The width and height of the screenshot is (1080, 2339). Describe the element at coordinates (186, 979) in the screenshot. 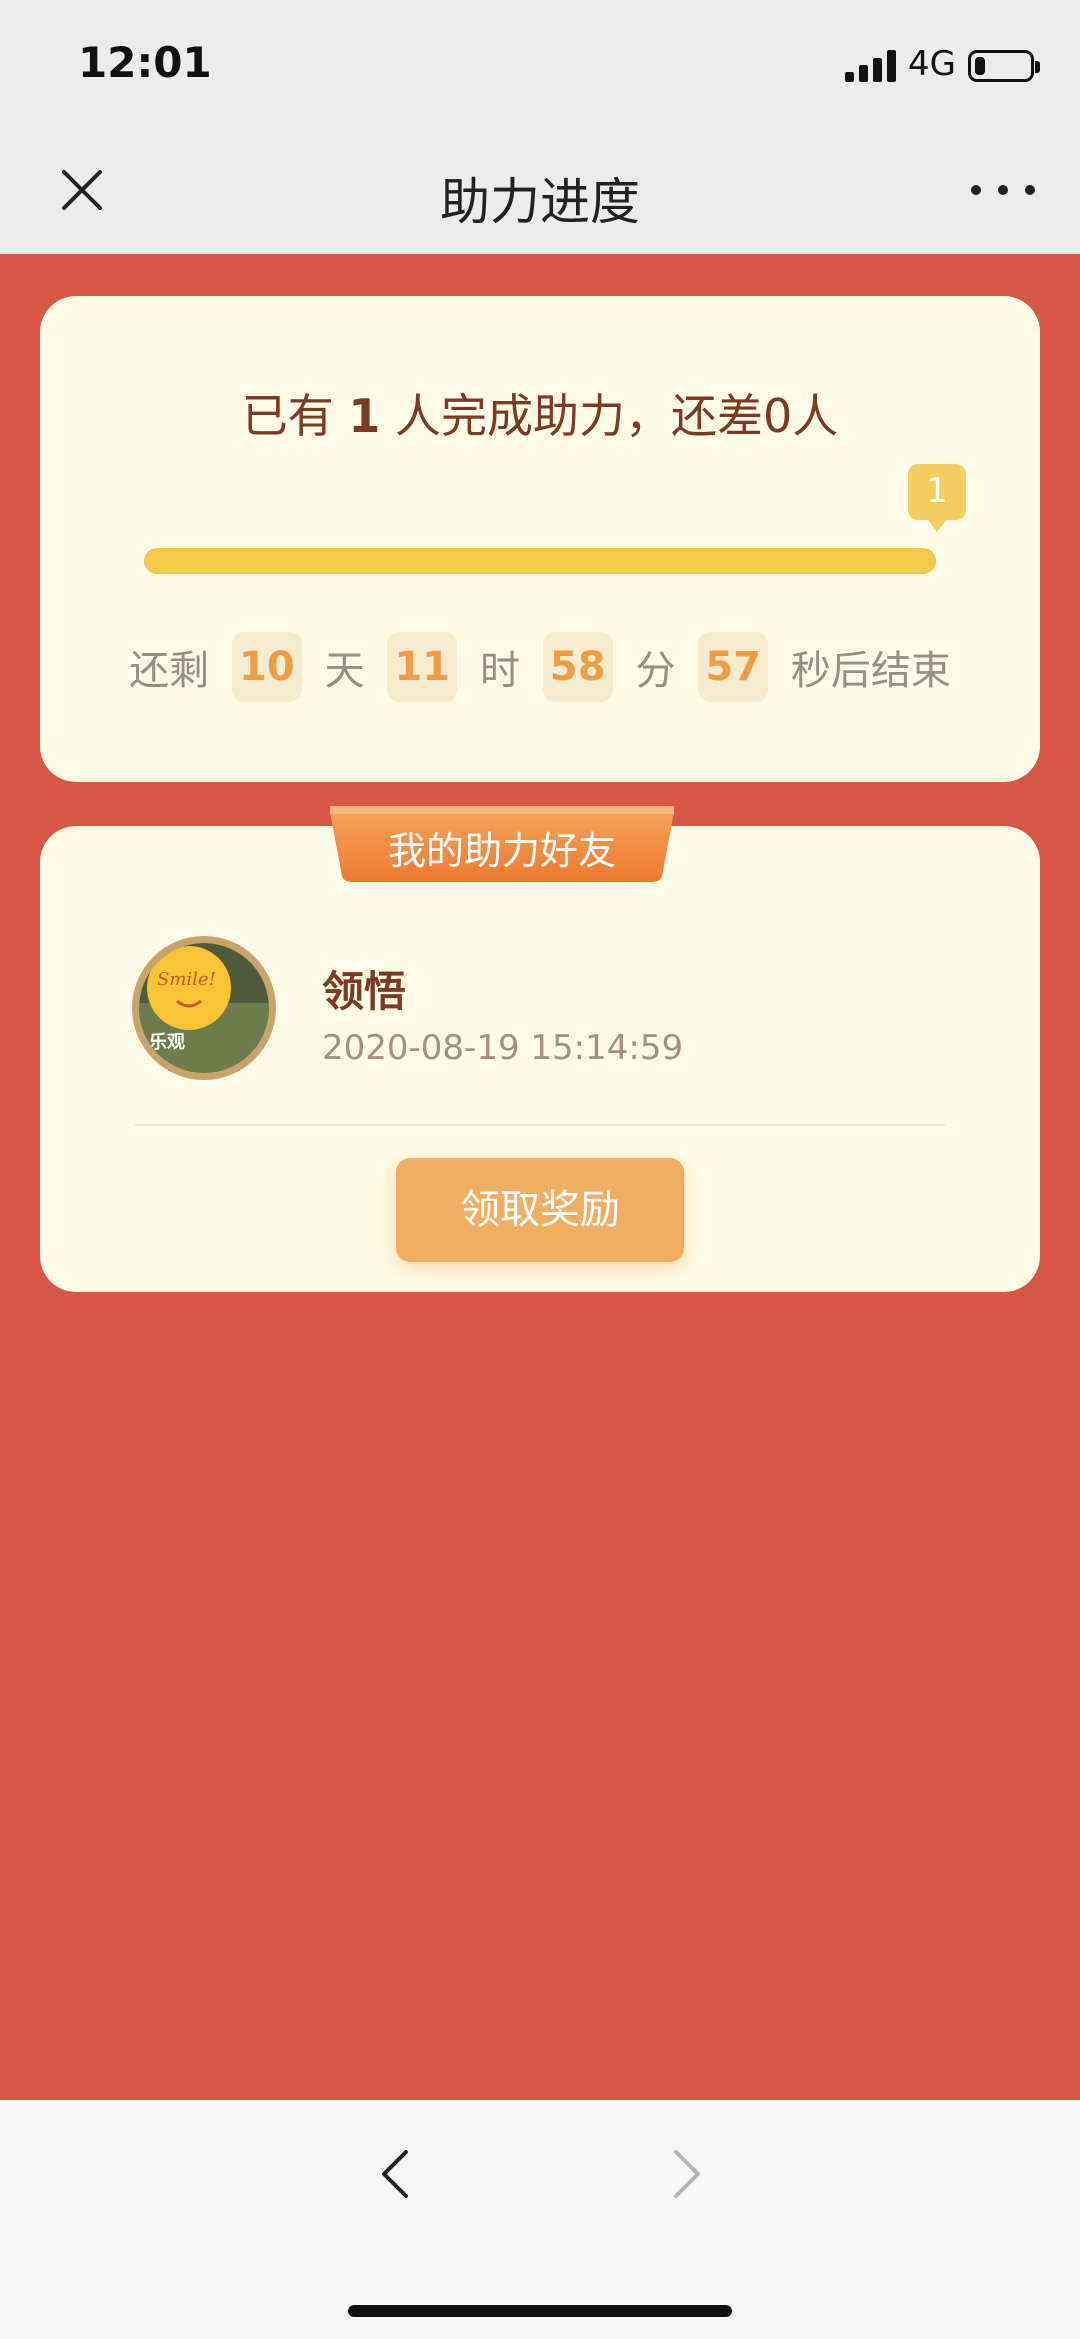

I see `avatar-smile-text: Smile!` at that location.